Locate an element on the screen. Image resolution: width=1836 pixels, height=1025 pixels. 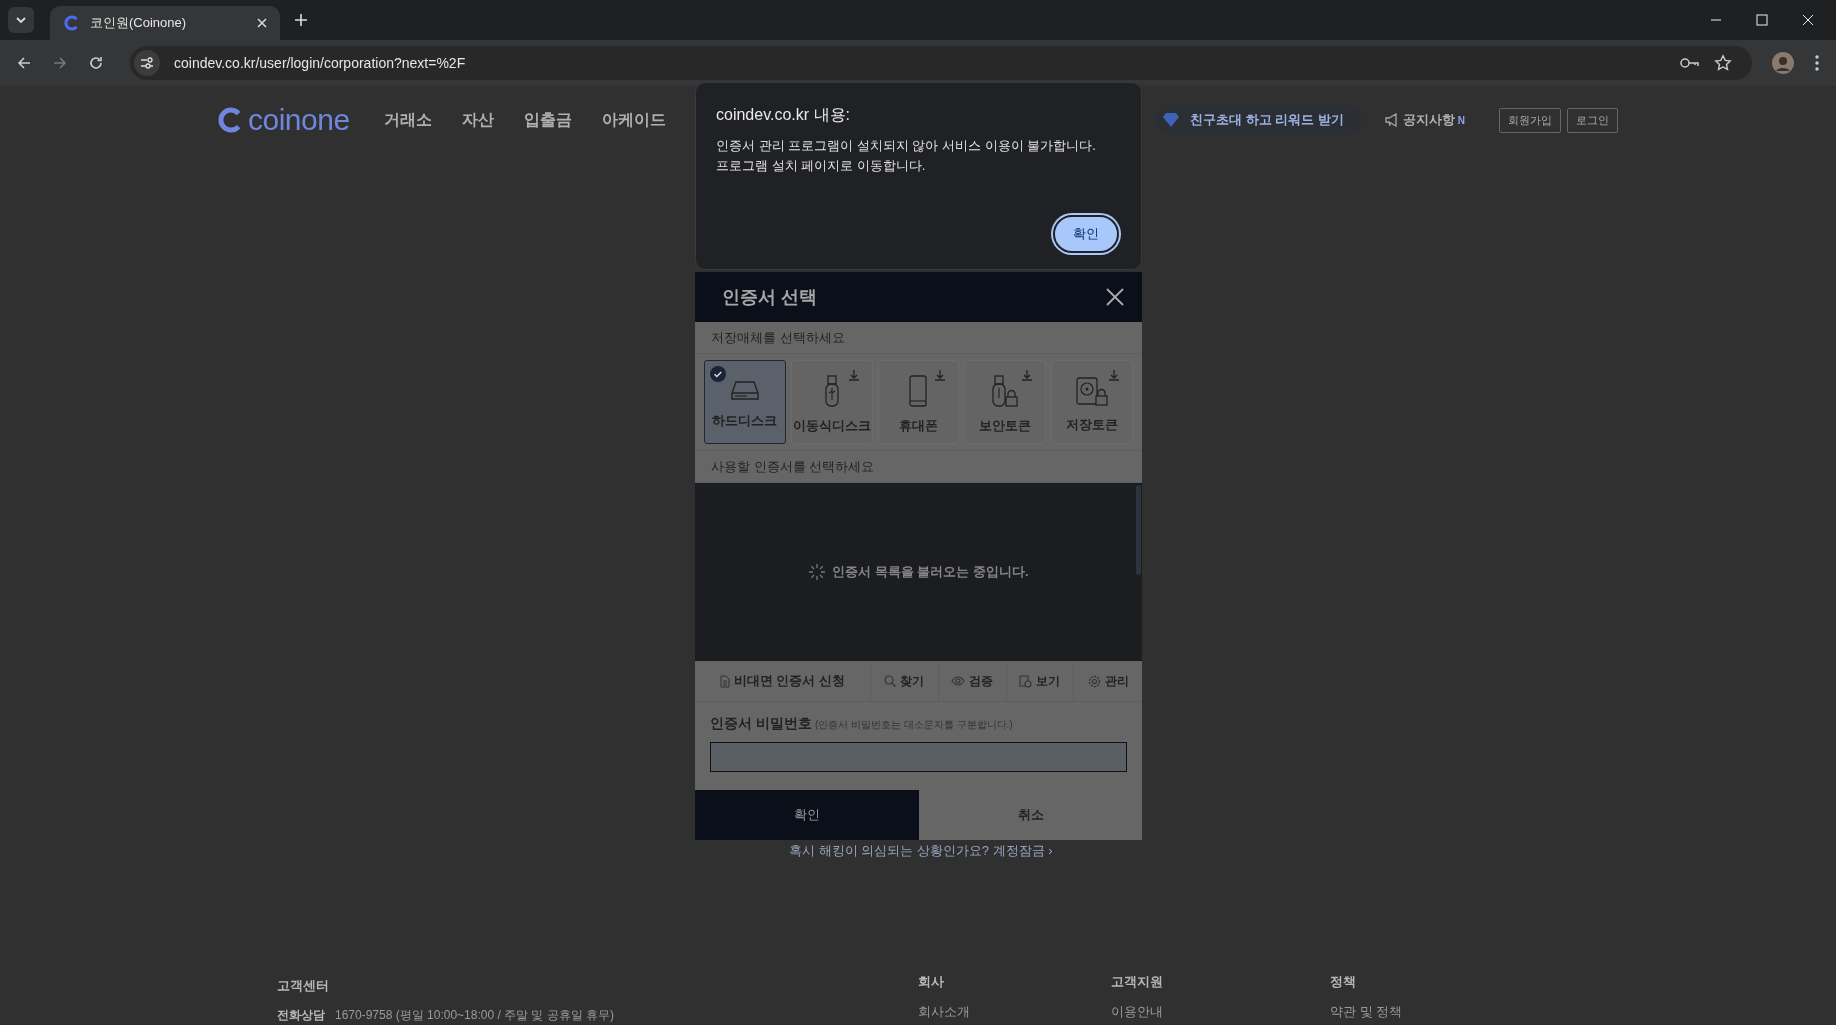
close-icon is located at coordinates (1115, 297).